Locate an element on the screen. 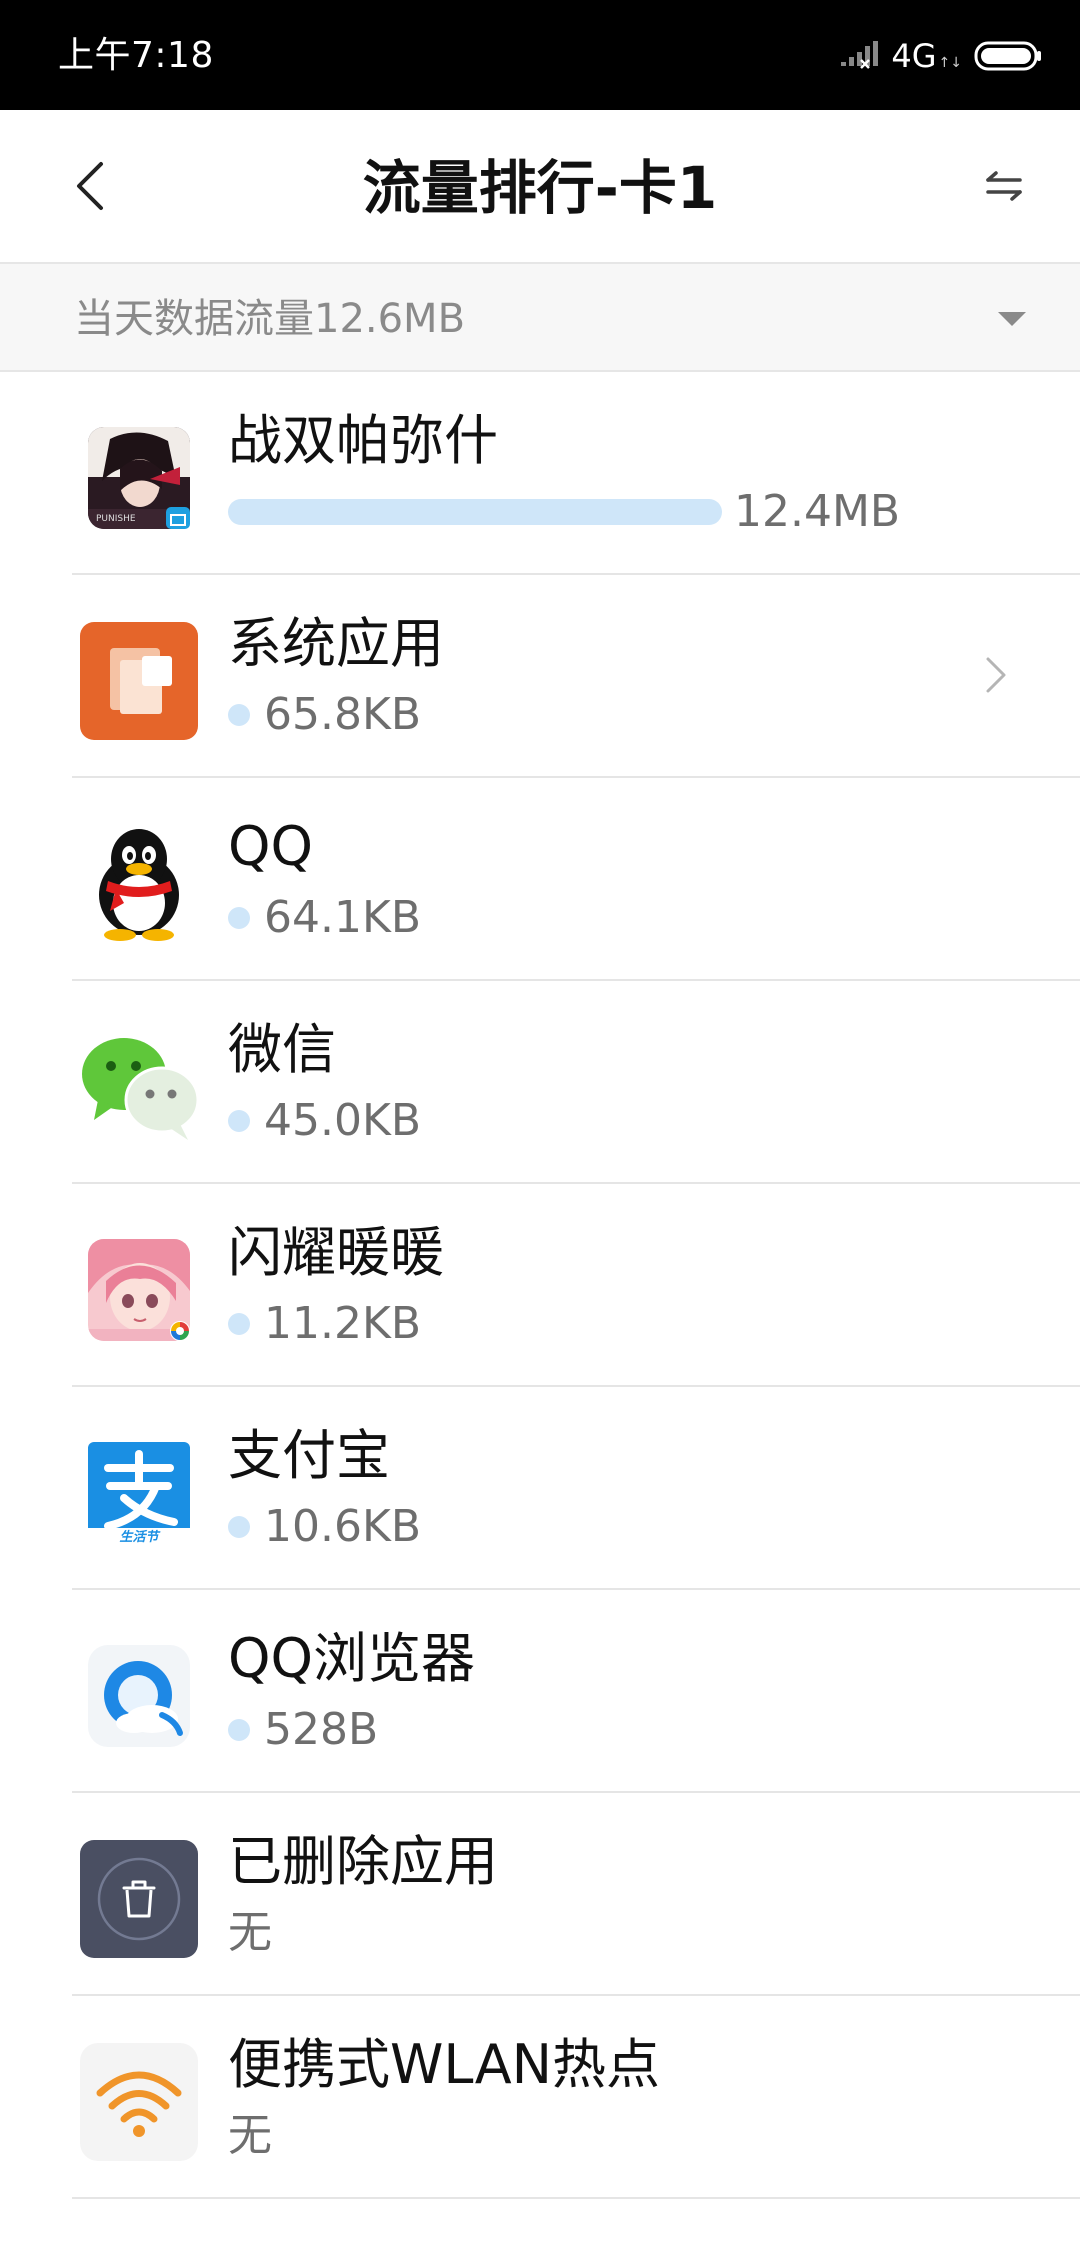 The height and width of the screenshot is (2248, 1080). system-apps-icon is located at coordinates (139, 681).